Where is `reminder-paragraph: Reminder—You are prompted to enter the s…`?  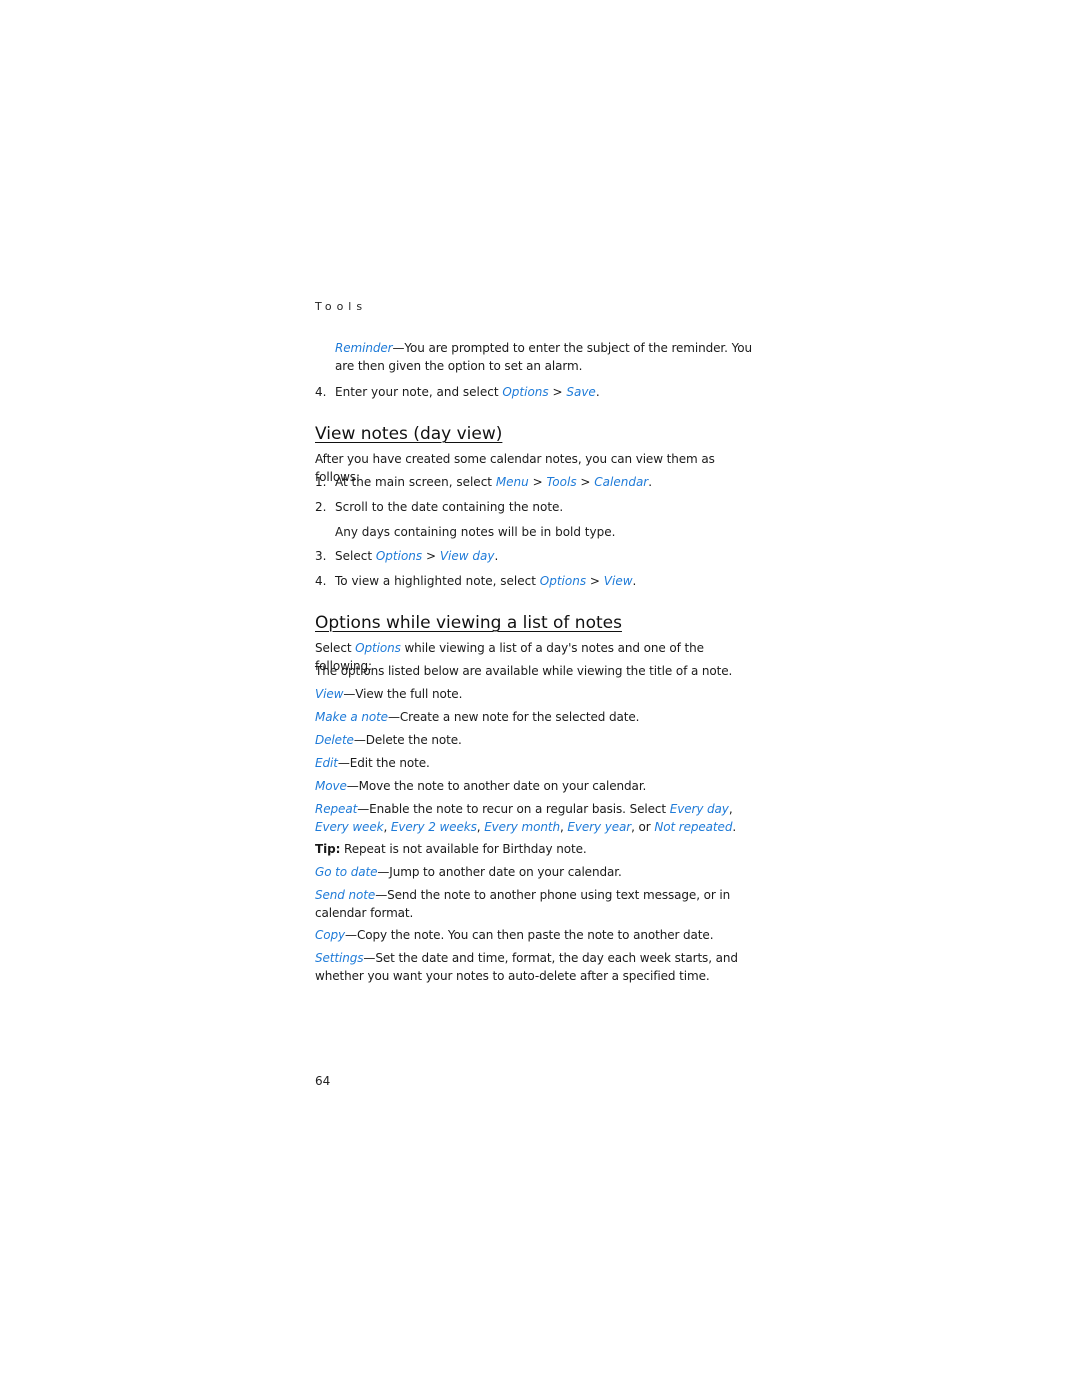
reminder-paragraph: Reminder—You are prompted to enter the s… is located at coordinates (547, 357).